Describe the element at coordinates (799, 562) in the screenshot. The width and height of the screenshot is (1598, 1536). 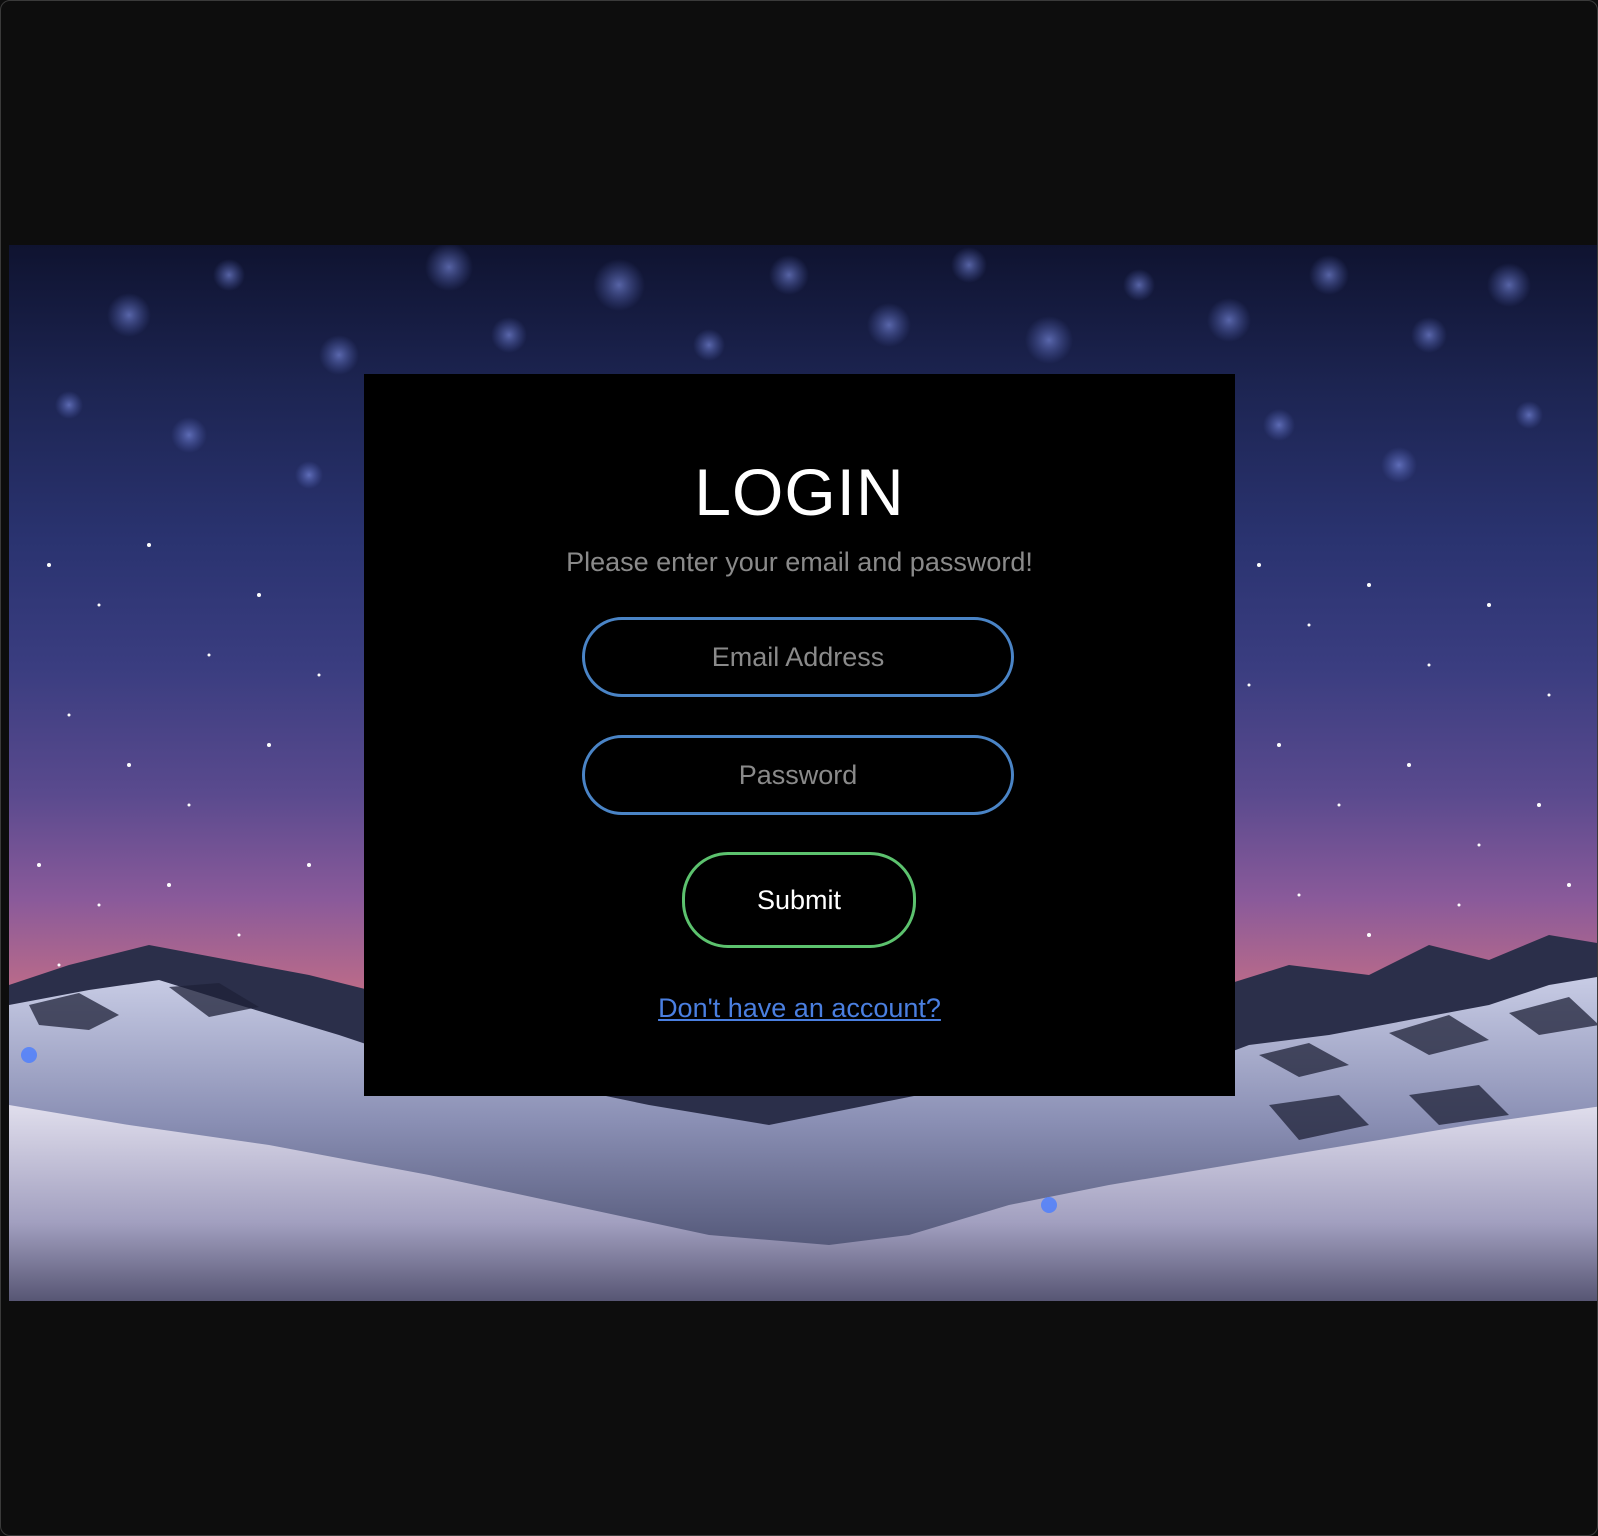
I see `login-subtitle: Please enter your email and password!` at that location.